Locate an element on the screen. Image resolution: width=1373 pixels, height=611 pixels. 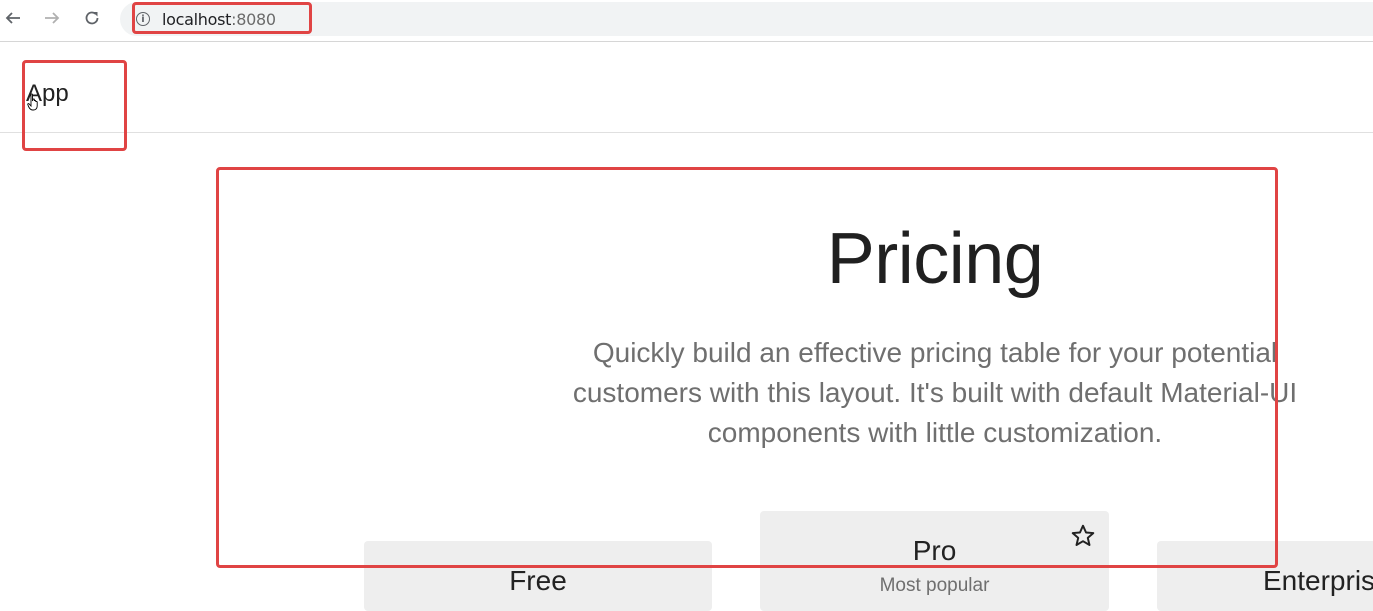
reload-icon is located at coordinates (92, 18).